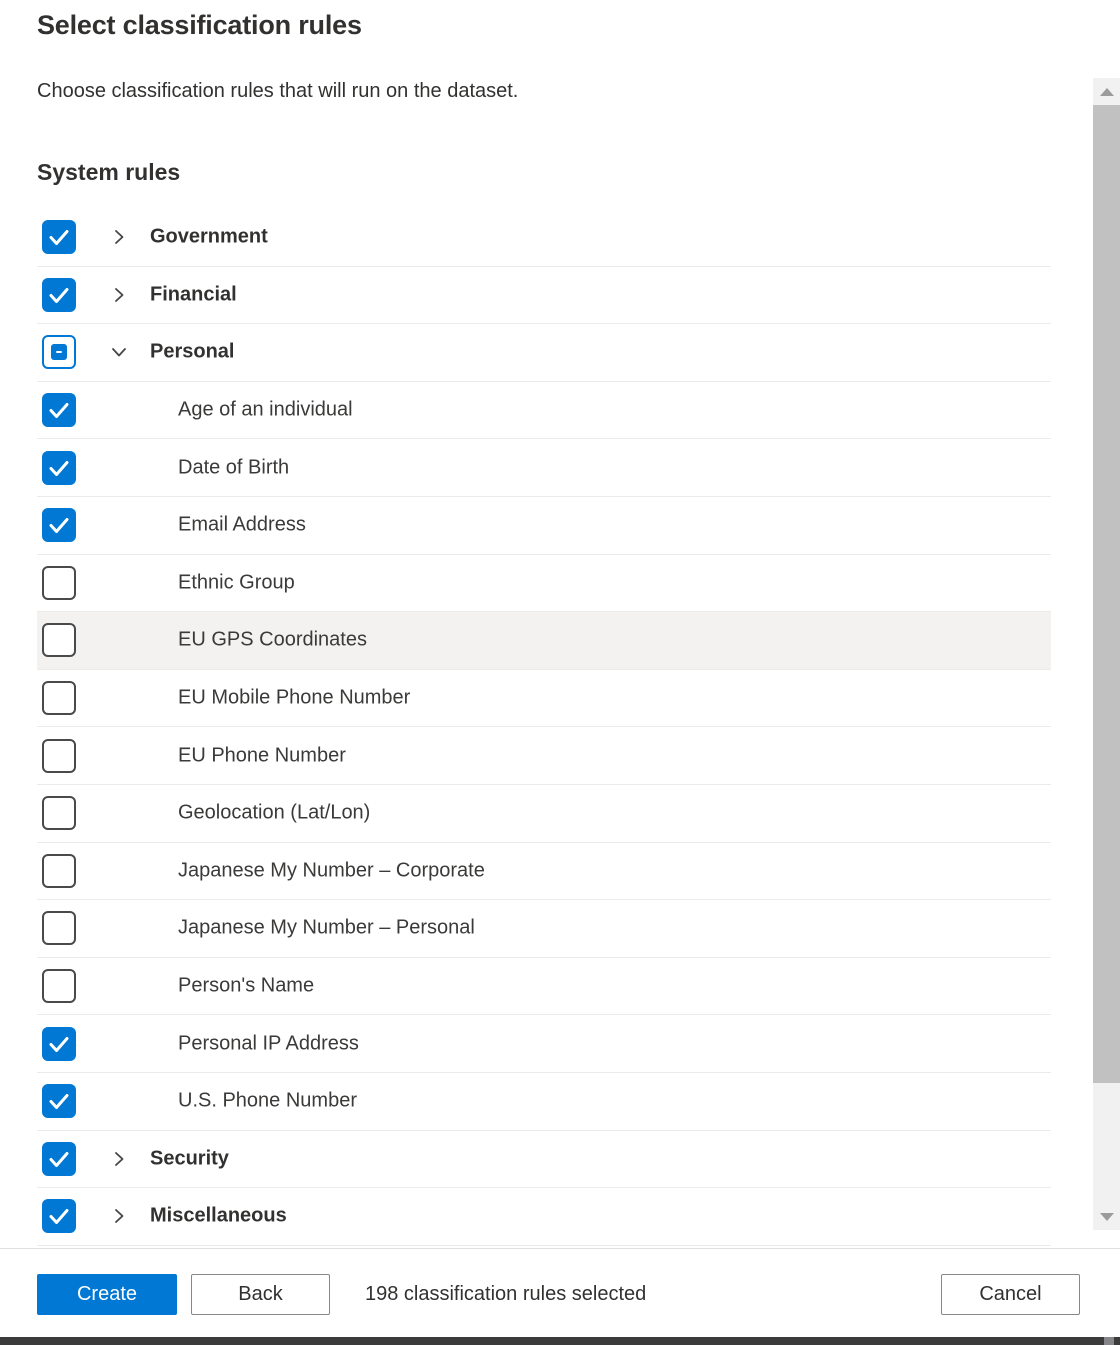 This screenshot has height=1345, width=1120. What do you see at coordinates (544, 1159) in the screenshot?
I see `rule-row-security: Security` at bounding box center [544, 1159].